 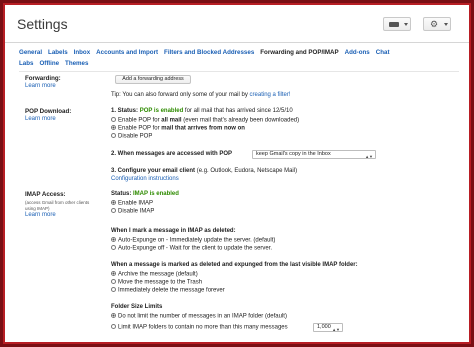 I want to click on divider, so click(x=239, y=71).